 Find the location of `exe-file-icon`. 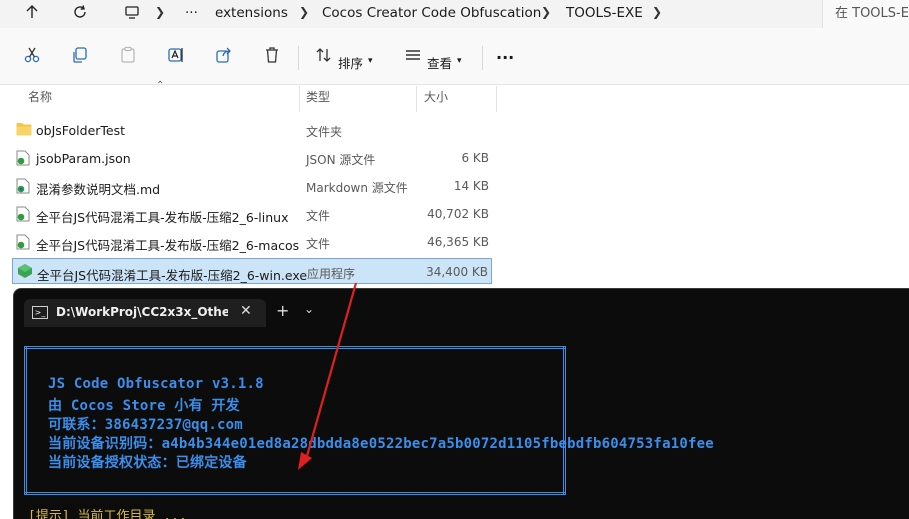

exe-file-icon is located at coordinates (24, 271).